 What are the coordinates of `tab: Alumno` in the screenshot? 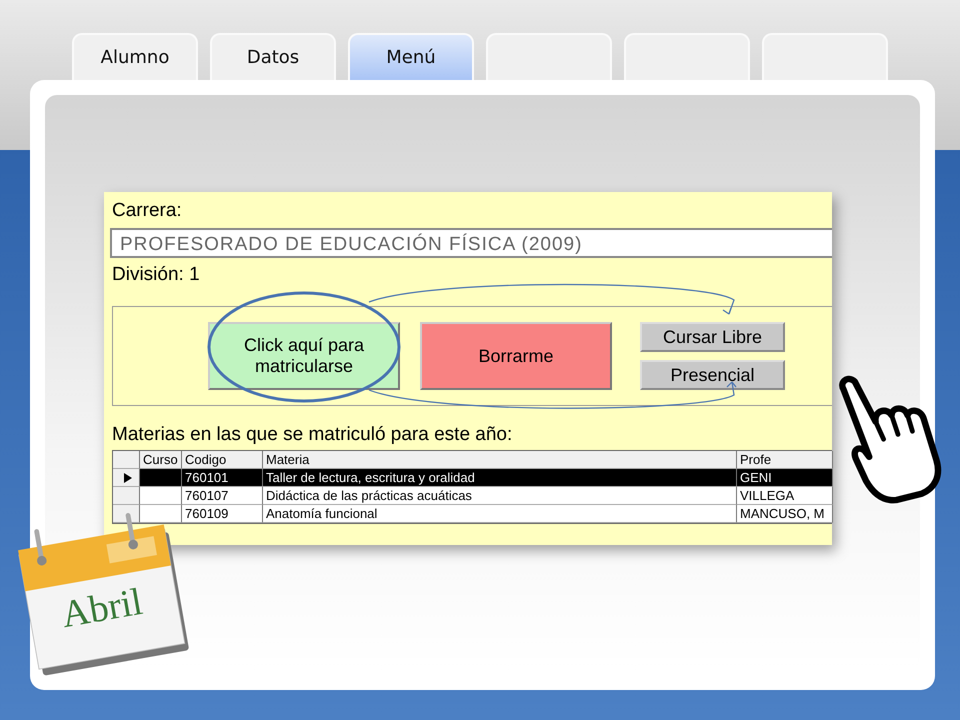 It's located at (135, 56).